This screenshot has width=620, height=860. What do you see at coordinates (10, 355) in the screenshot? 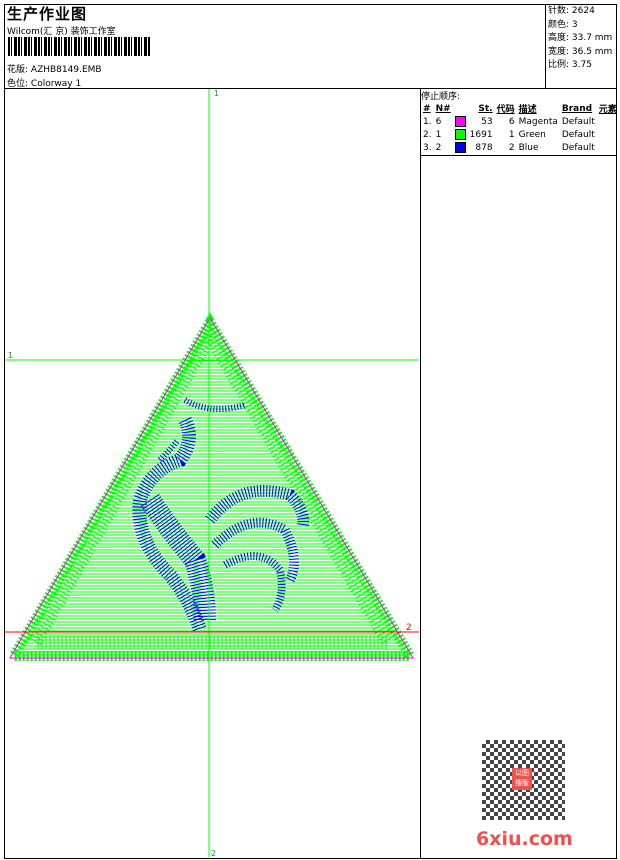
I see `axis-h1-label: 1` at bounding box center [10, 355].